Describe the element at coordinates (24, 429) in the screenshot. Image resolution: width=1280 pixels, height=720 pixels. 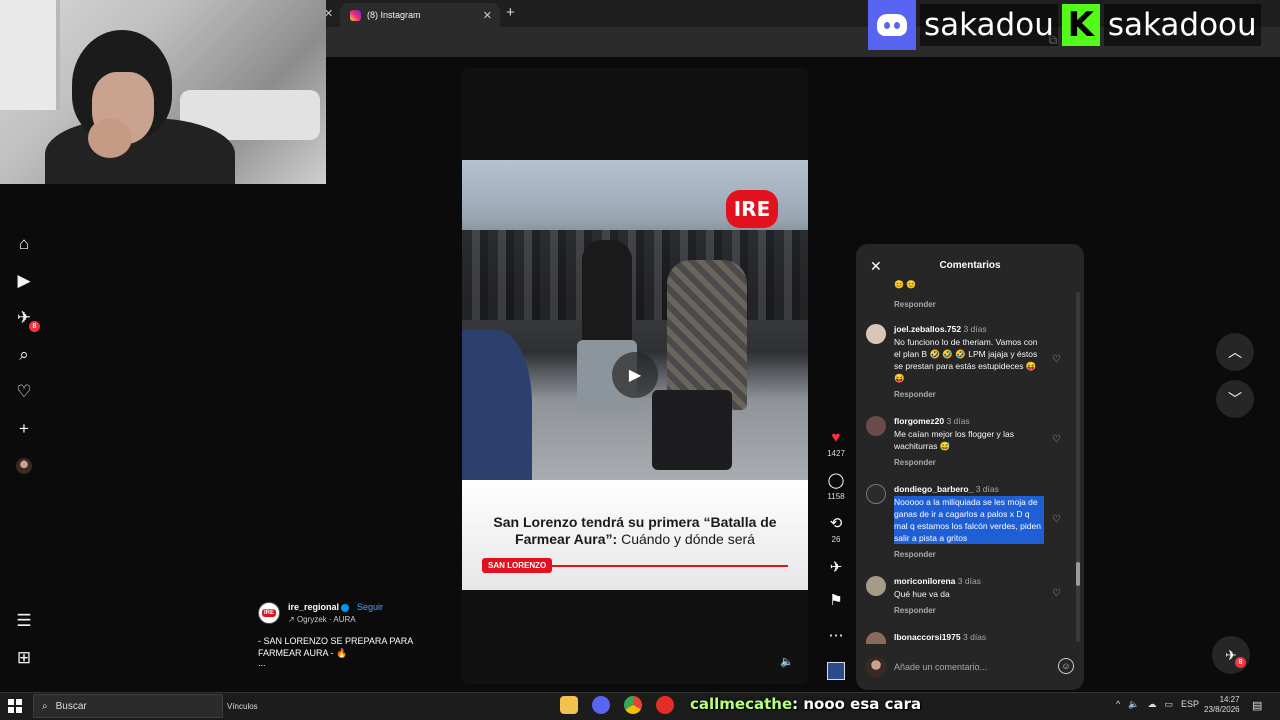
I see `create-plus-icon: +` at that location.